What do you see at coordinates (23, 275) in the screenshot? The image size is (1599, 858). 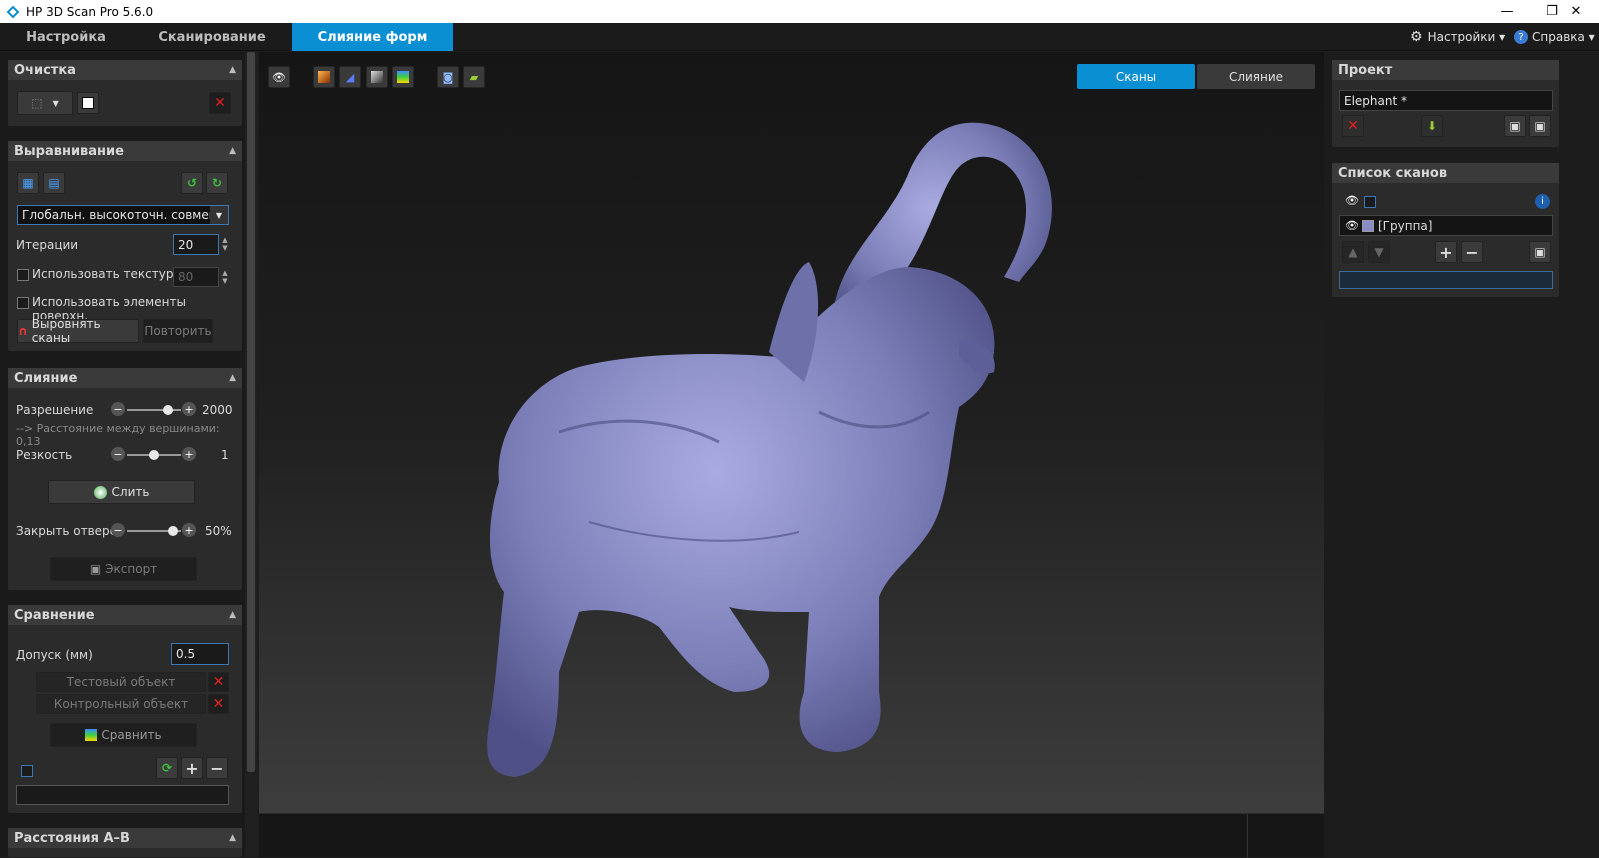 I see `use-texture-checkbox` at bounding box center [23, 275].